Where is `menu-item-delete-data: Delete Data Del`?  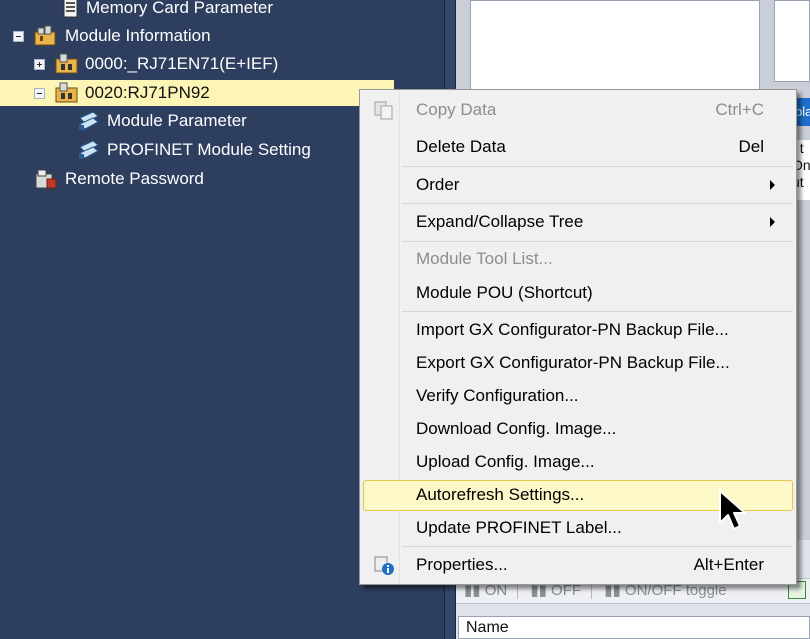 menu-item-delete-data: Delete Data Del is located at coordinates (578, 147).